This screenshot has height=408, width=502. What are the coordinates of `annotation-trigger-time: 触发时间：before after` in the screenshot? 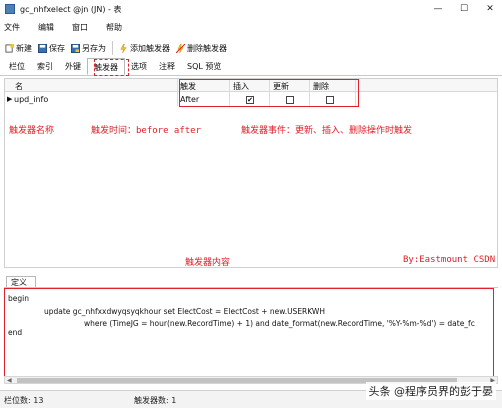 It's located at (146, 131).